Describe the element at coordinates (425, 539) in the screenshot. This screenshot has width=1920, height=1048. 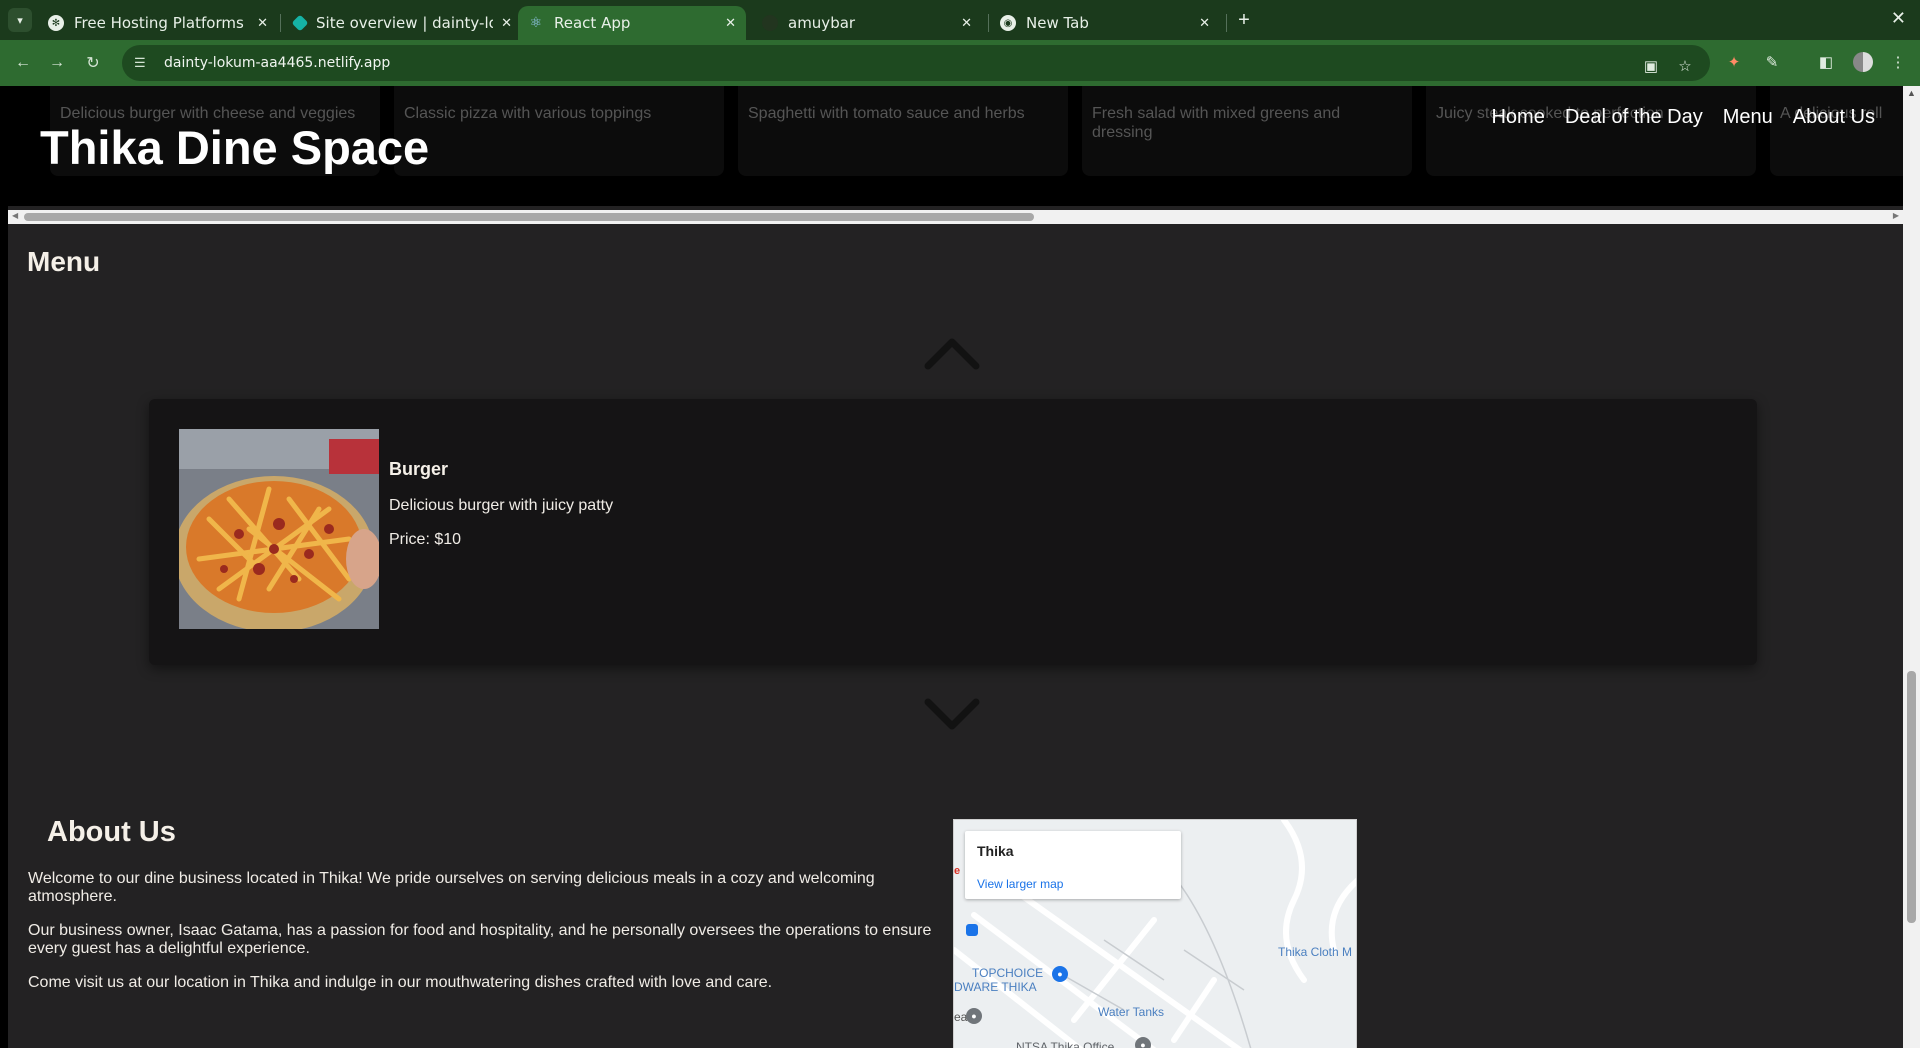
I see `dish-price: Price: $10` at that location.